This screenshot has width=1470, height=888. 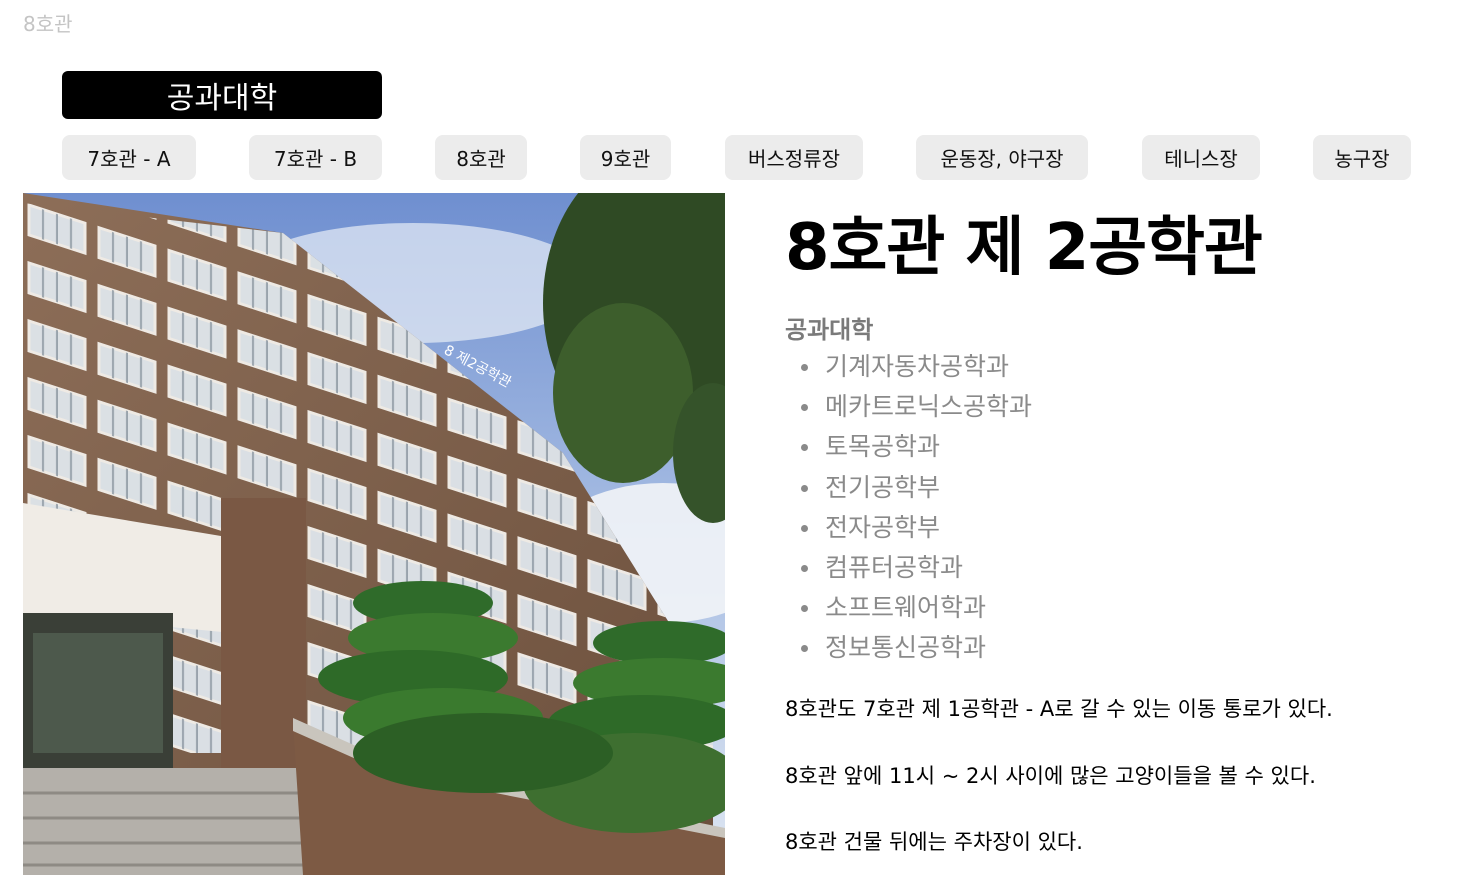 I want to click on department-item: 토목공학과, so click(x=908, y=447).